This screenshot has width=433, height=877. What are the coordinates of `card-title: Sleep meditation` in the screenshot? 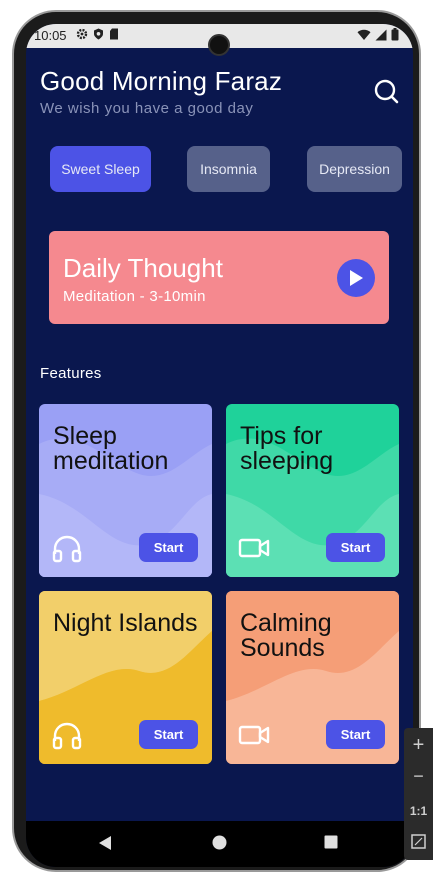 It's located at (111, 448).